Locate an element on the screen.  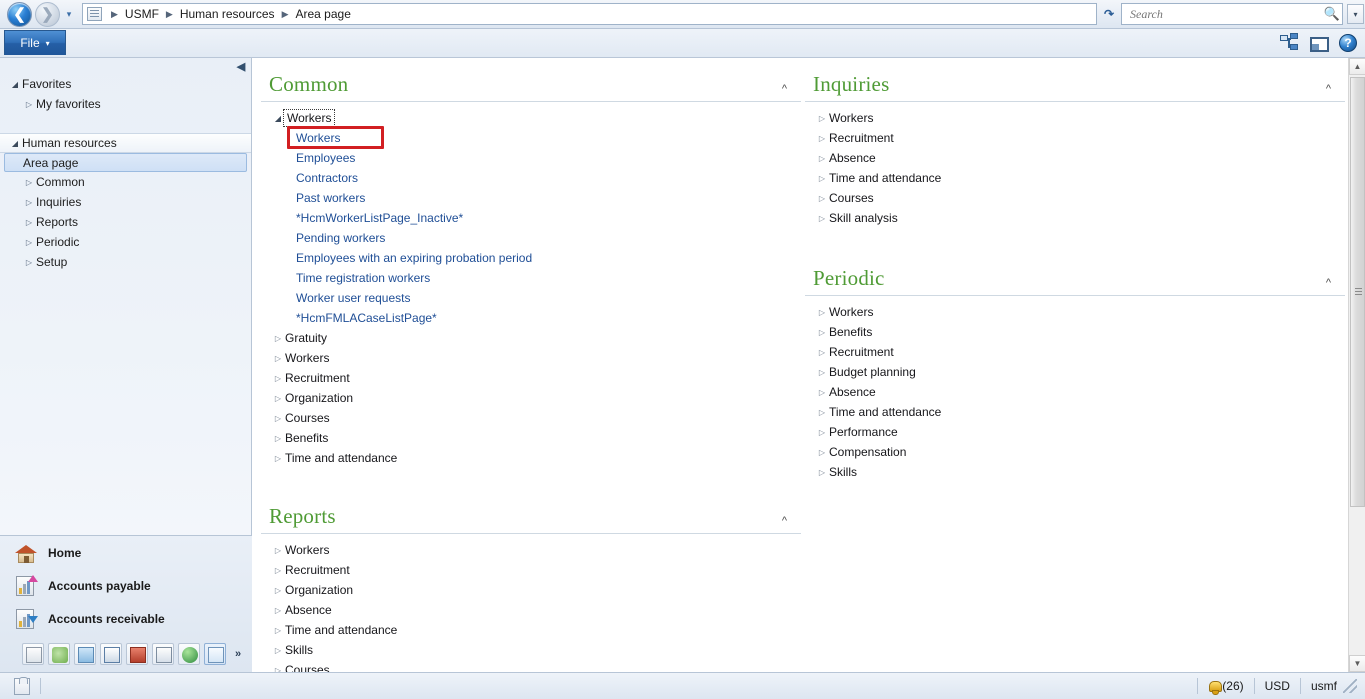
forward-arrow-icon: ❯ is located at coordinates (47, 14).